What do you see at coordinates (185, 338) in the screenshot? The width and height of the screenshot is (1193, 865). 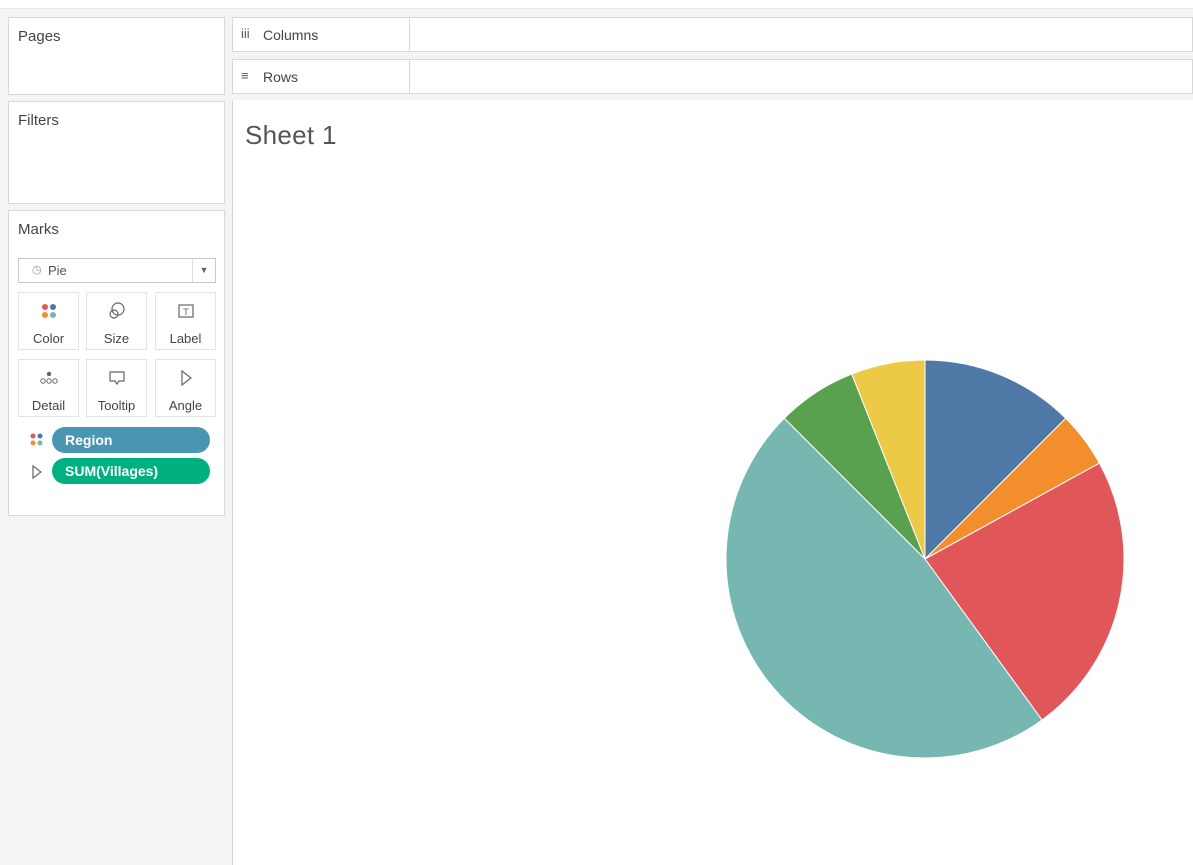 I see `label-button-label: Label` at bounding box center [185, 338].